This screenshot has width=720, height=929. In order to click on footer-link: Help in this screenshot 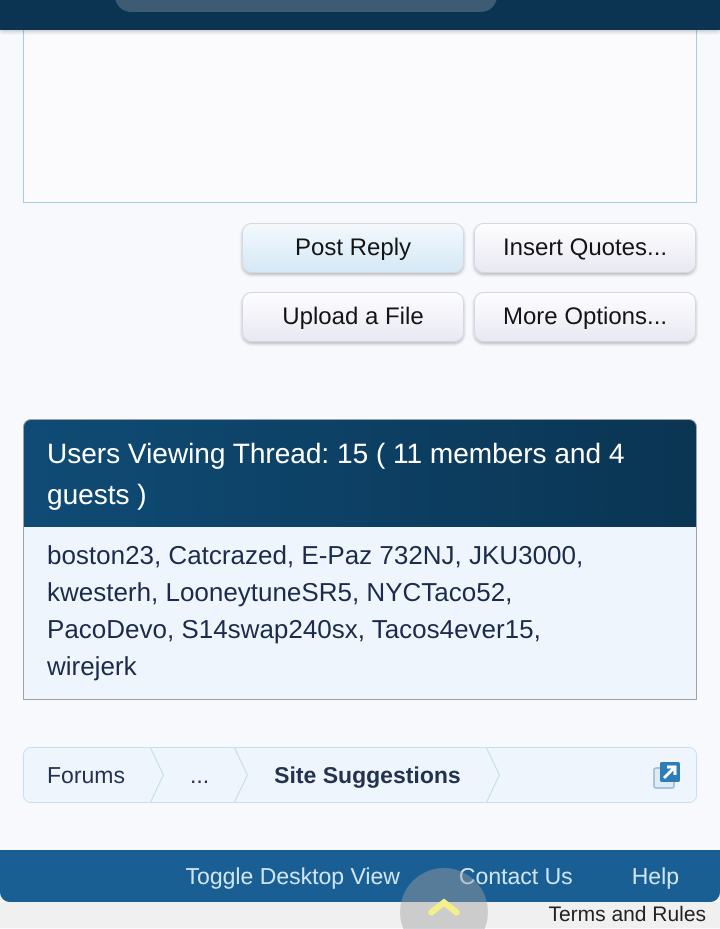, I will do `click(655, 876)`.